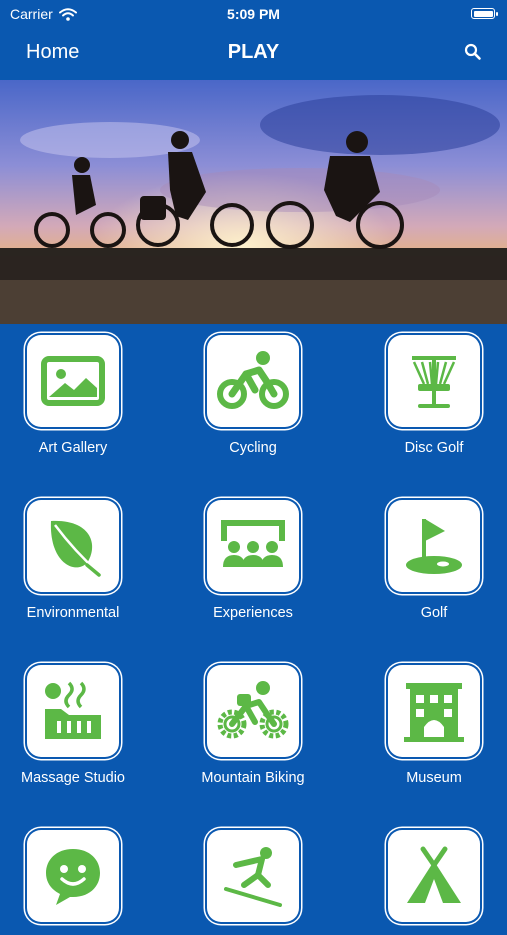  What do you see at coordinates (253, 778) in the screenshot?
I see `tile-label: Mountain Biking` at bounding box center [253, 778].